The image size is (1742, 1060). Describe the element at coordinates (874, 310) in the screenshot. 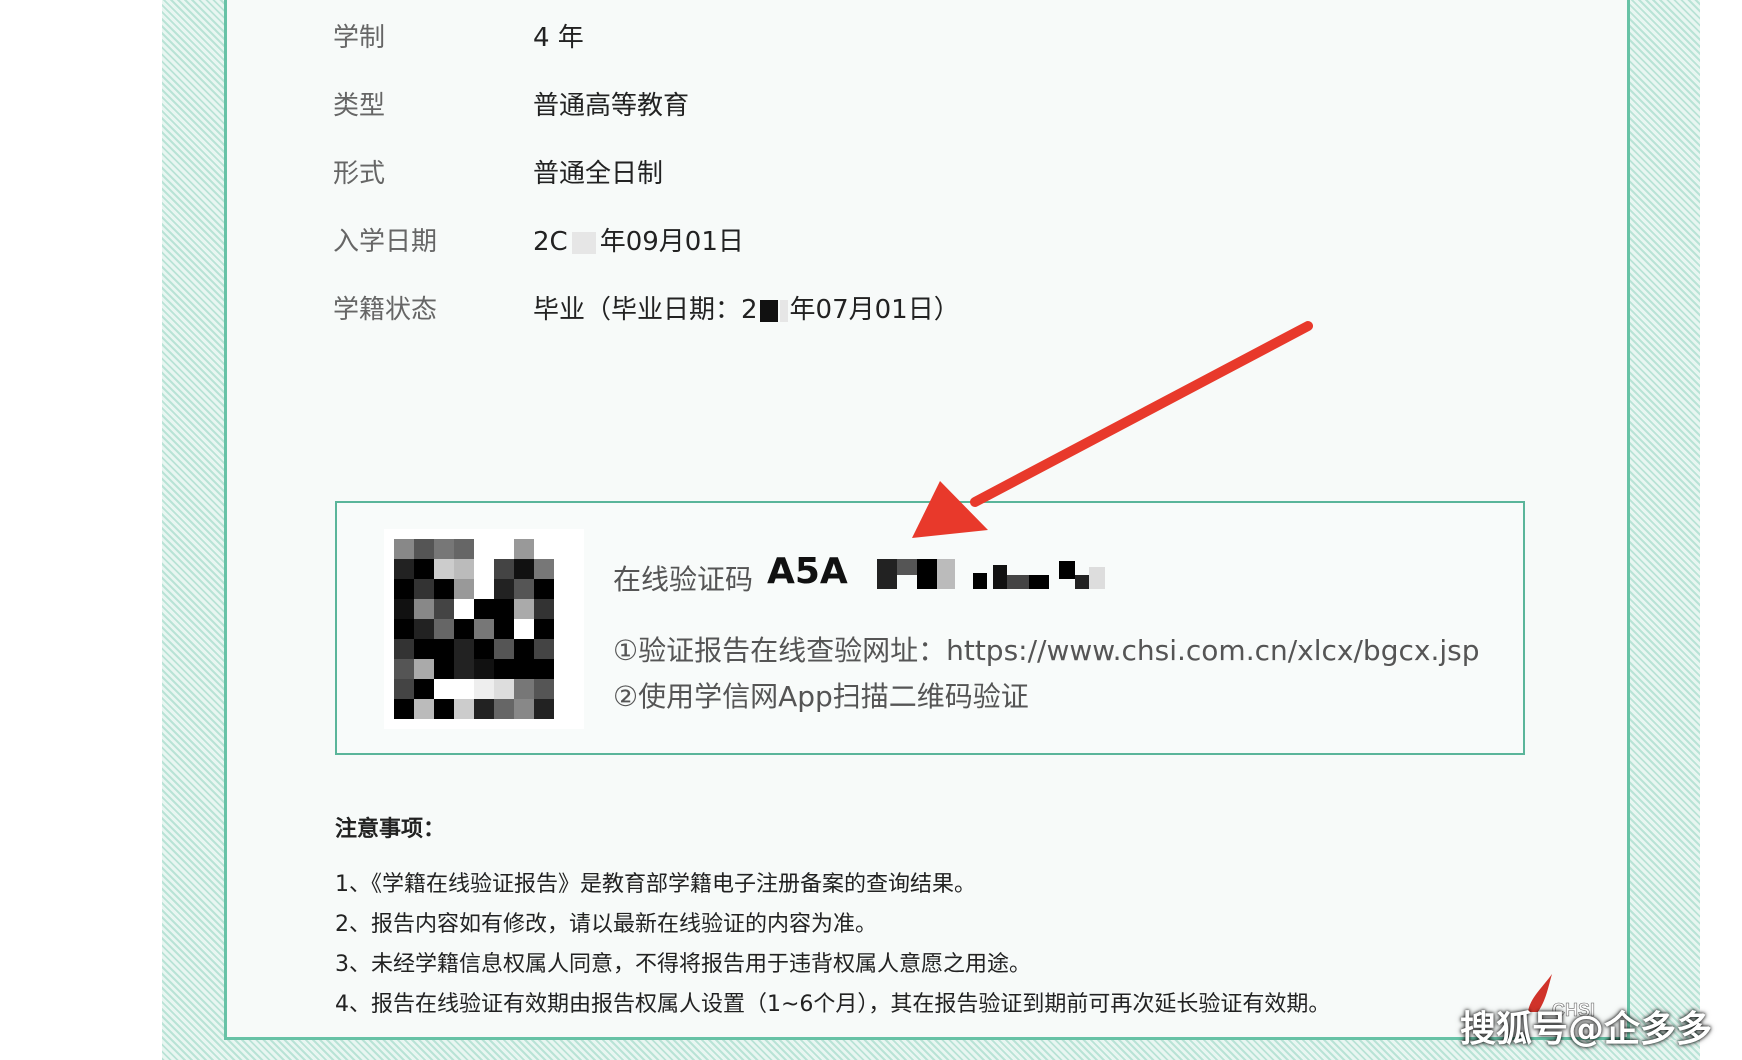

I see `status-suffix: 年07月01日）` at that location.